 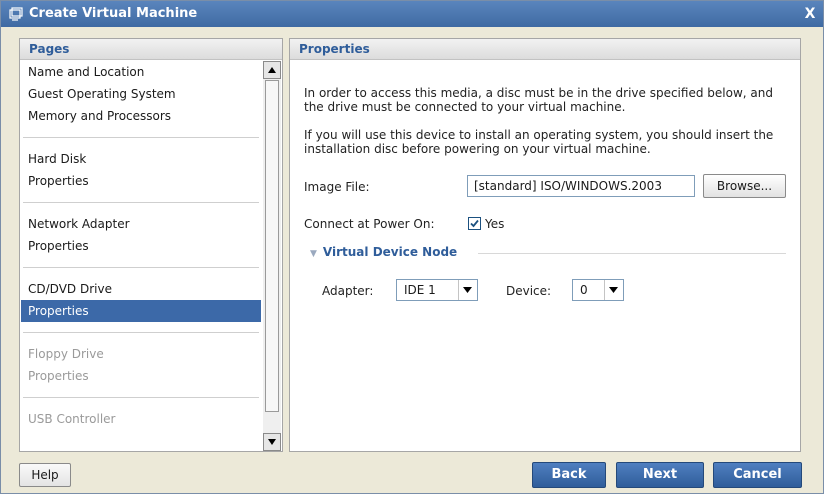 I want to click on back-button: Back, so click(x=569, y=475).